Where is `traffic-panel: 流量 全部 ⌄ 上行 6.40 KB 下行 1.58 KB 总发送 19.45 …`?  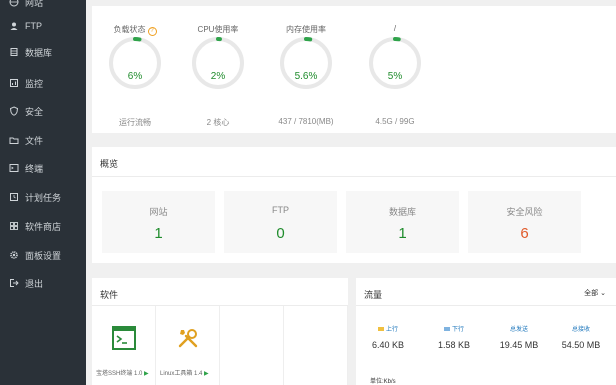 traffic-panel: 流量 全部 ⌄ 上行 6.40 KB 下行 1.58 KB 总发送 19.45 … is located at coordinates (486, 331).